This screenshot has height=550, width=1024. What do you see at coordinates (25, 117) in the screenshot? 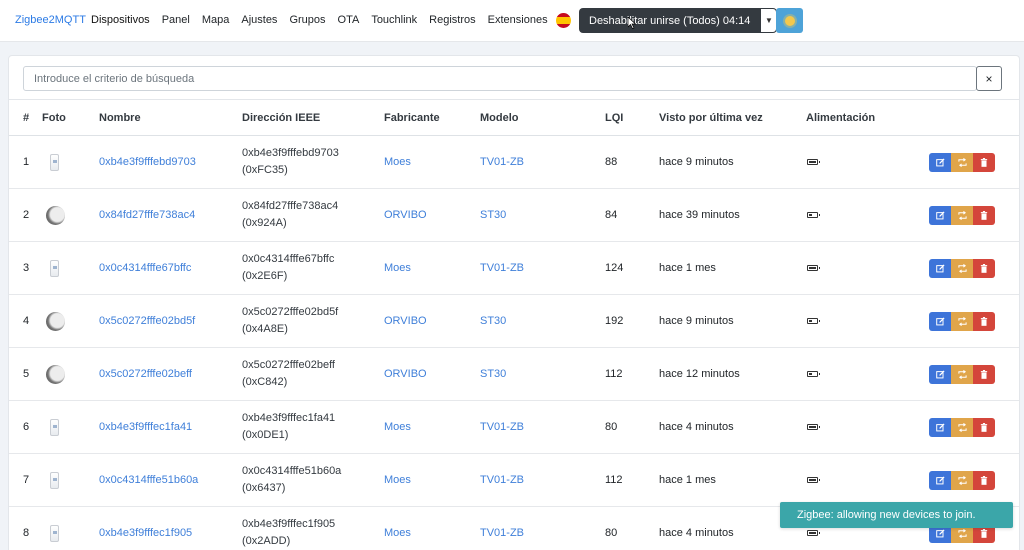
I see `col-header-number: #` at bounding box center [25, 117].